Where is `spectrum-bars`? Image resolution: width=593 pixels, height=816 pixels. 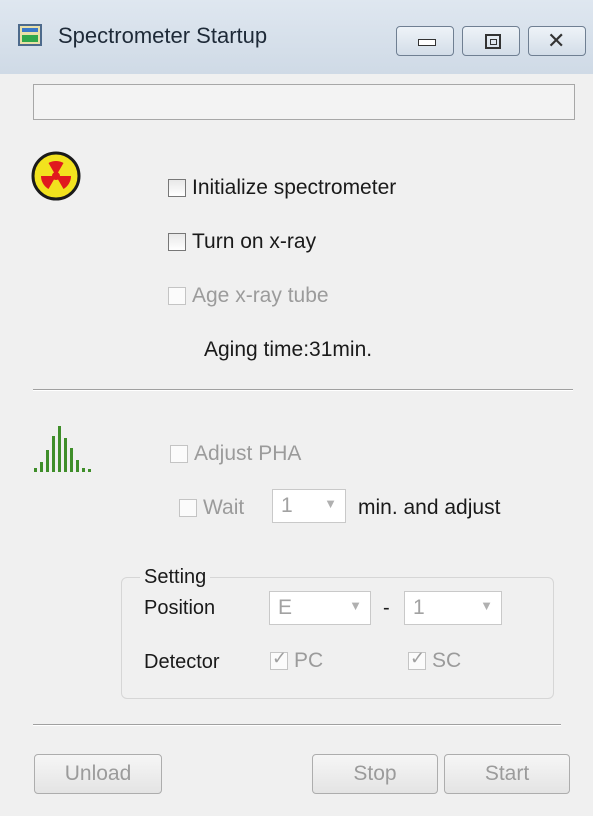 spectrum-bars is located at coordinates (62, 449).